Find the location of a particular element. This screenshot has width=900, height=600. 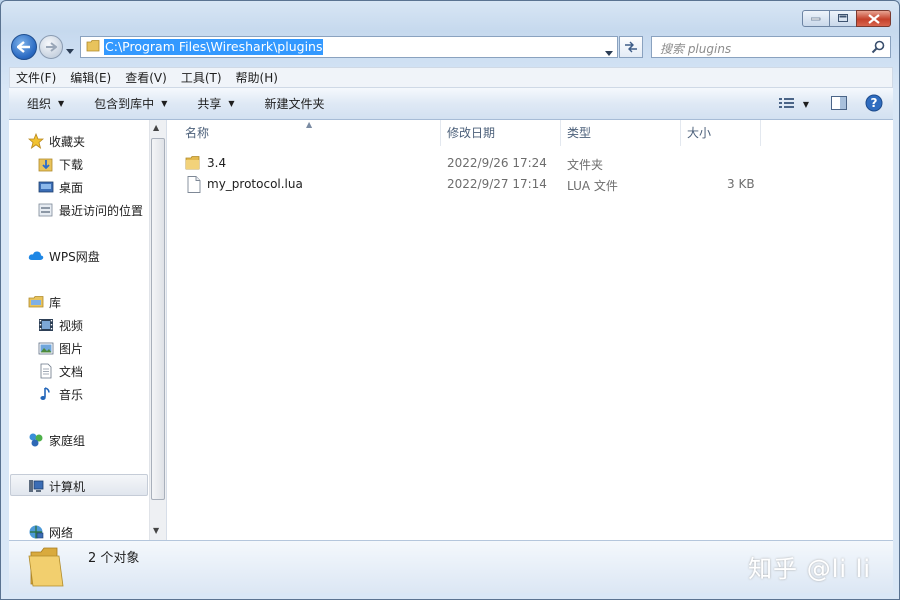

share-button: 共享 ▼ is located at coordinates (215, 103).